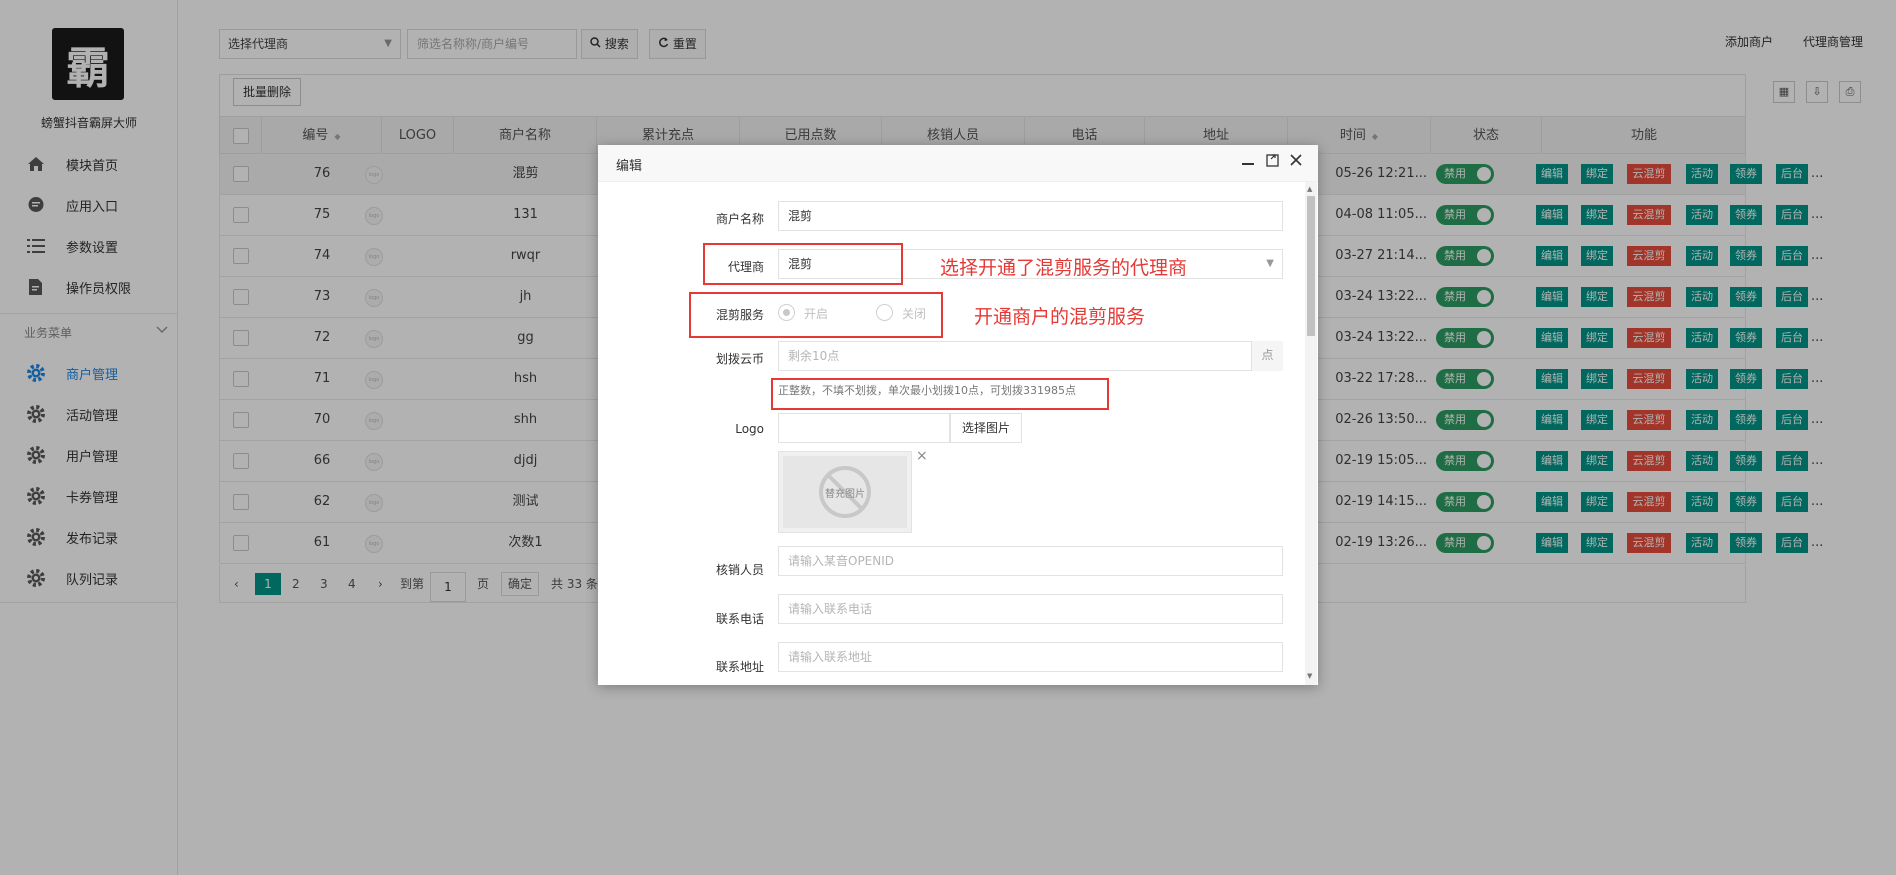 The image size is (1896, 875). What do you see at coordinates (1270, 263) in the screenshot?
I see `caret-down-icon: ▼` at bounding box center [1270, 263].